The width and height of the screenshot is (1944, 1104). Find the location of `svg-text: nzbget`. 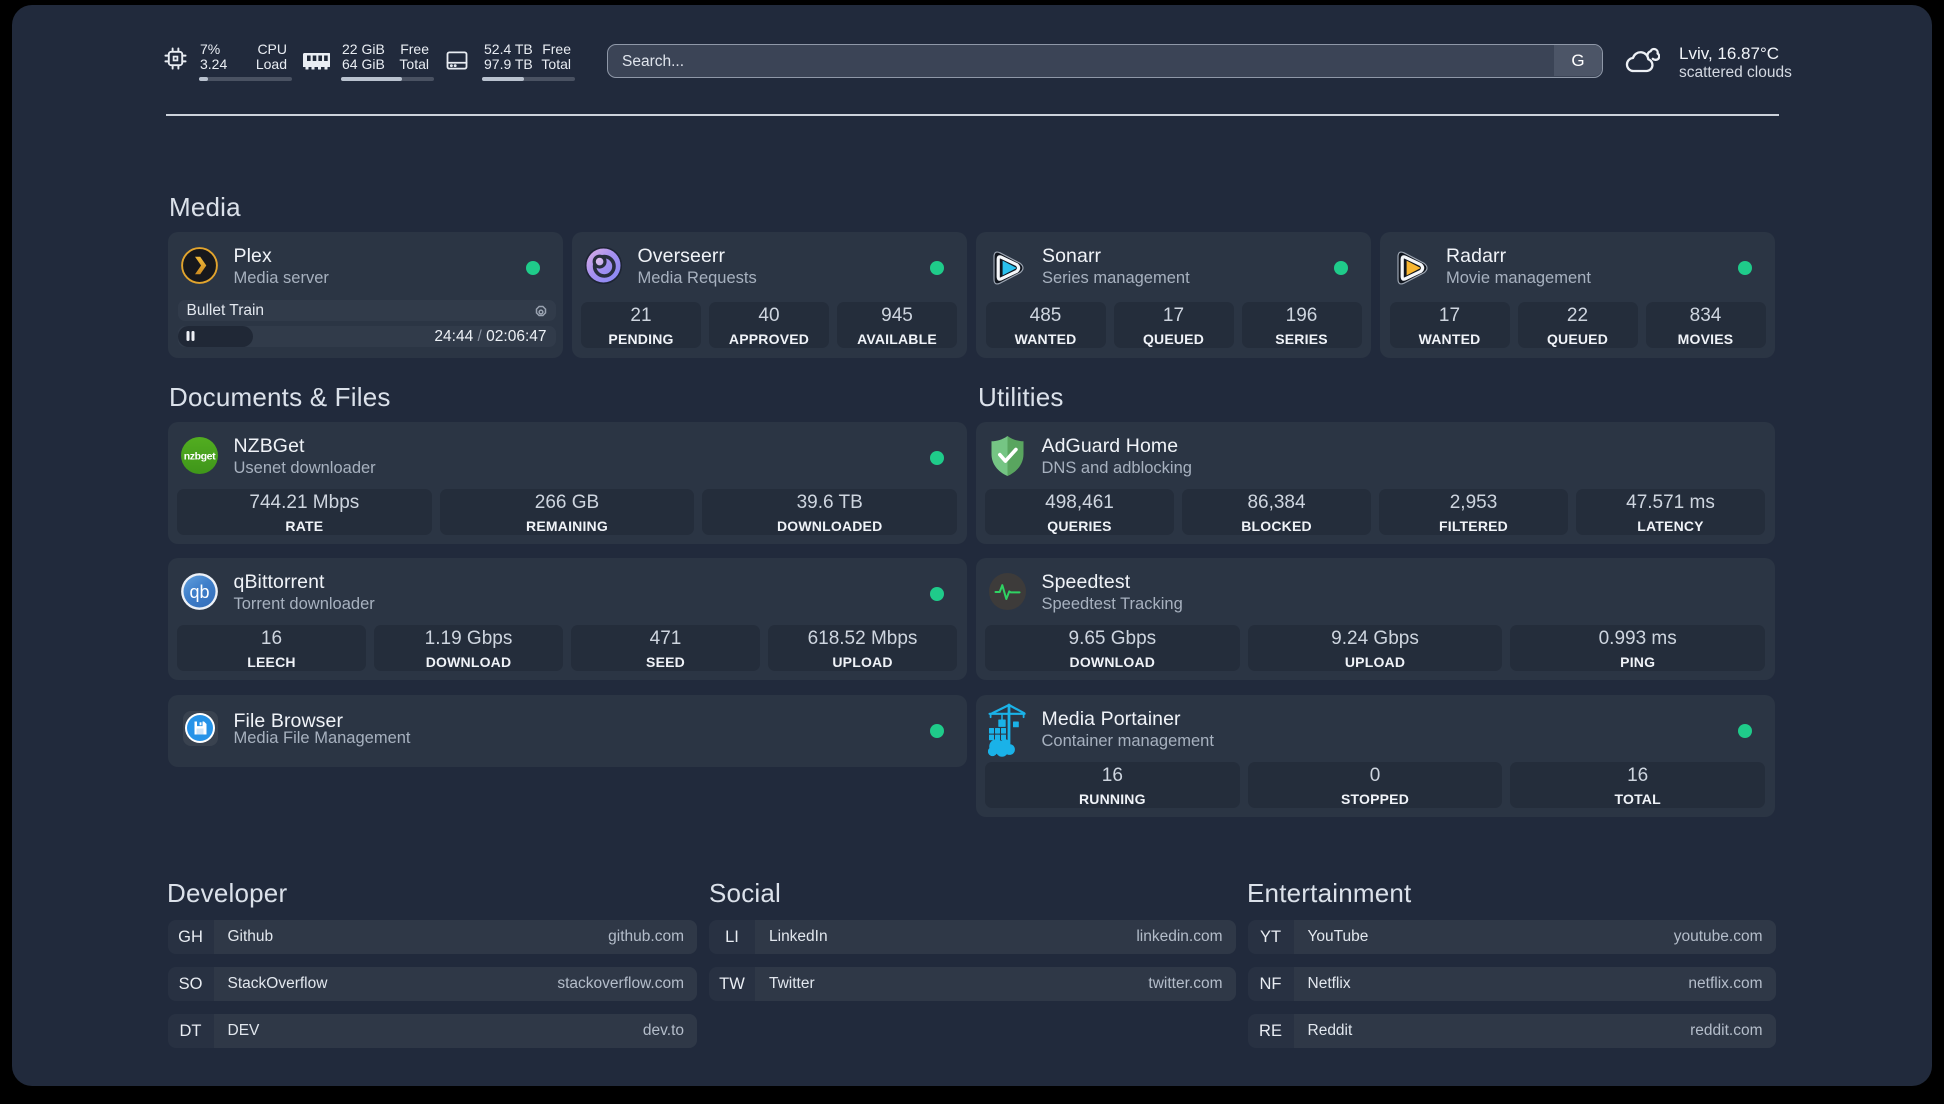

svg-text: nzbget is located at coordinates (199, 457).